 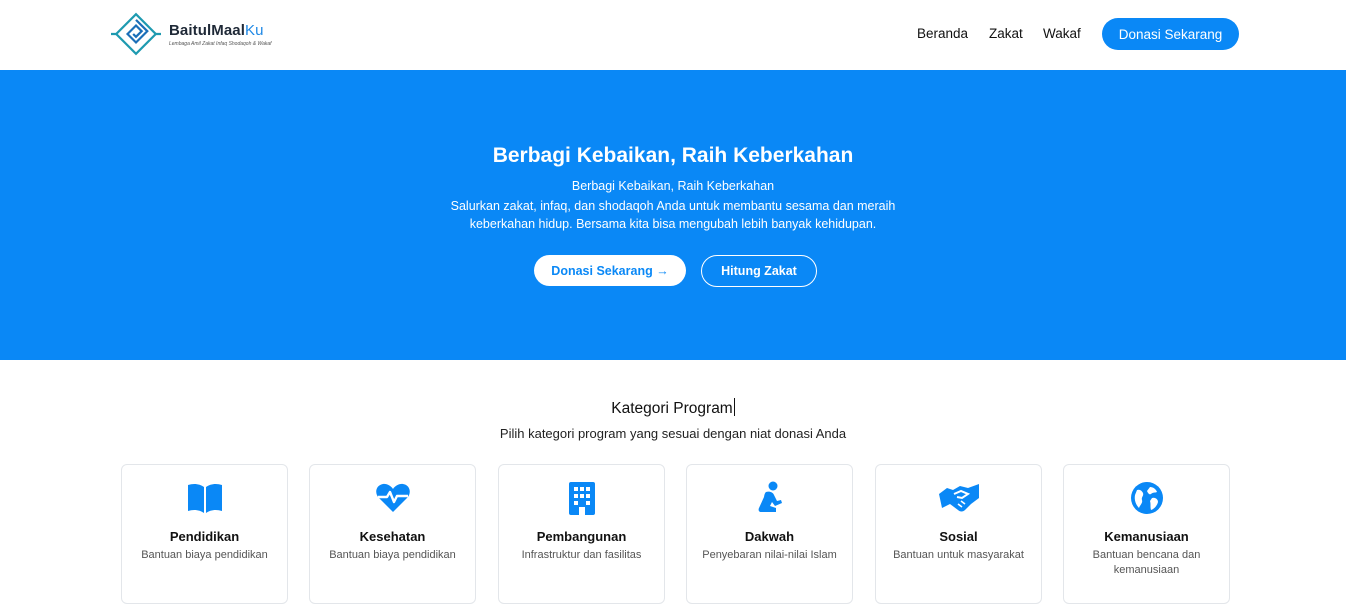 What do you see at coordinates (673, 407) in the screenshot?
I see `categories-title: Kategori Program` at bounding box center [673, 407].